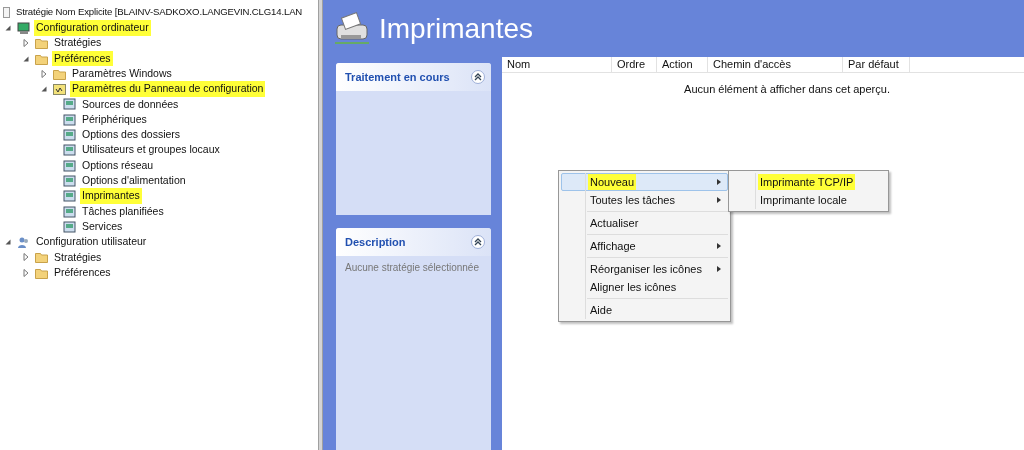  I want to click on tree-item: Périphériques, so click(114, 119).